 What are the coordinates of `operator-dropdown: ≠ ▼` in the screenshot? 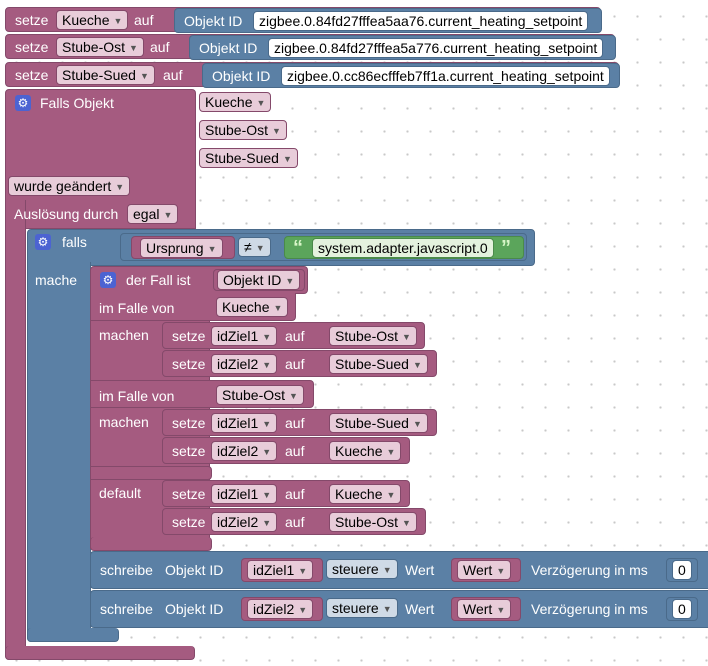 It's located at (254, 247).